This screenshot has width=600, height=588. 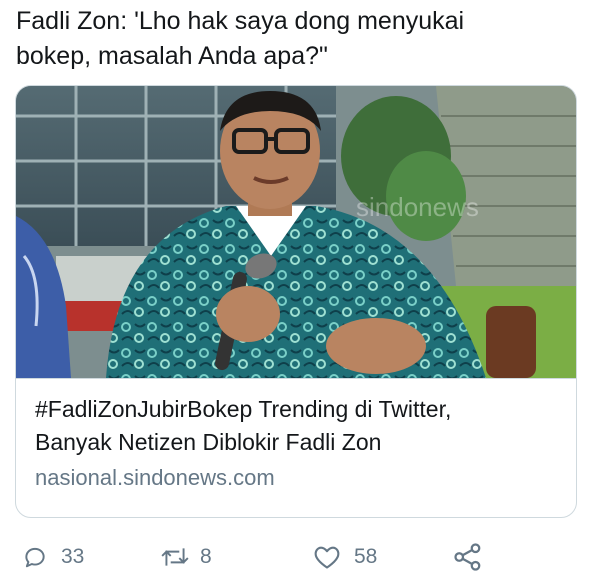 I want to click on share-button, so click(x=468, y=557).